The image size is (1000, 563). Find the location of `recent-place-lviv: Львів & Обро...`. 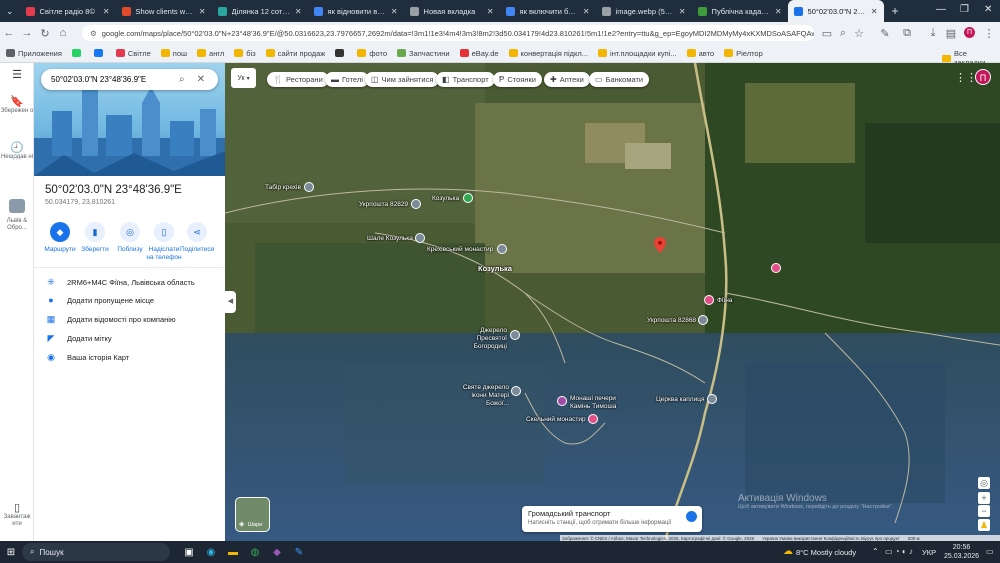

recent-place-lviv: Львів & Обро... is located at coordinates (17, 215).